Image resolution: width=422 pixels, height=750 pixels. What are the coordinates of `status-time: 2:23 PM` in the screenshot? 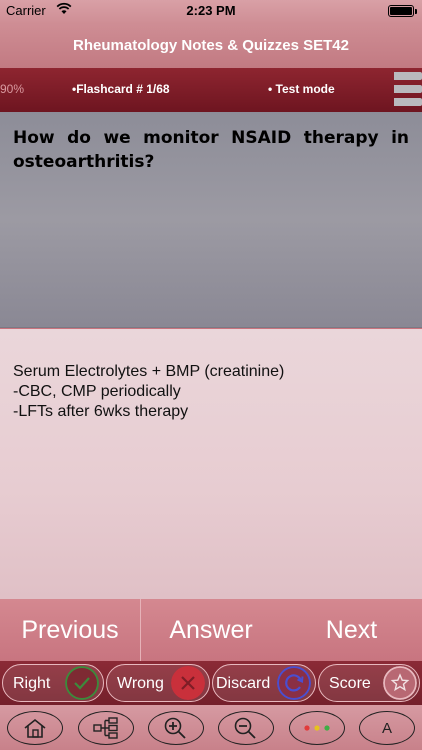 It's located at (211, 10).